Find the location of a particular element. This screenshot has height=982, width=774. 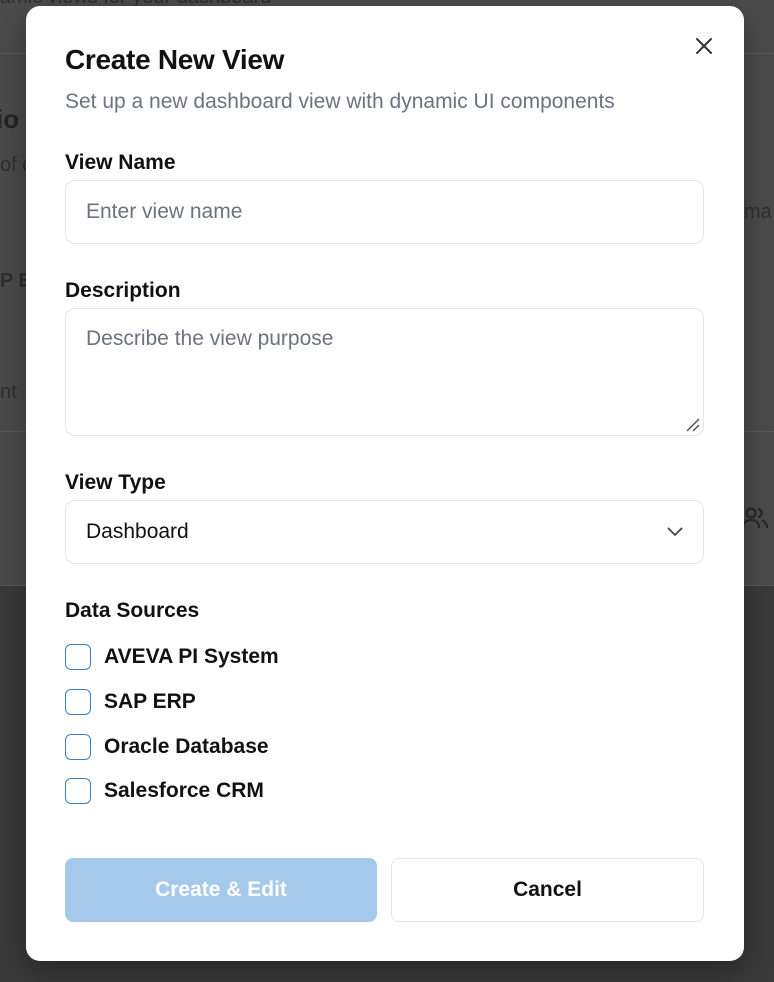

data-sources-label: Data Sources is located at coordinates (132, 610).